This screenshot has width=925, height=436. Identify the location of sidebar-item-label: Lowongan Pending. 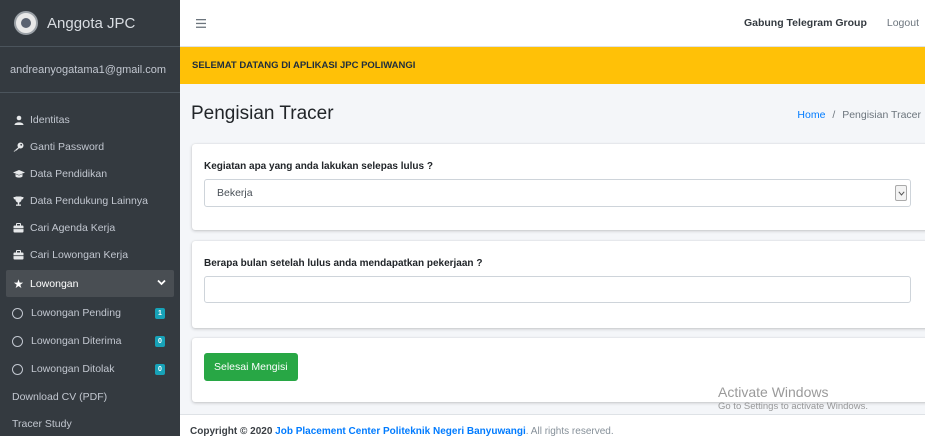
(76, 313).